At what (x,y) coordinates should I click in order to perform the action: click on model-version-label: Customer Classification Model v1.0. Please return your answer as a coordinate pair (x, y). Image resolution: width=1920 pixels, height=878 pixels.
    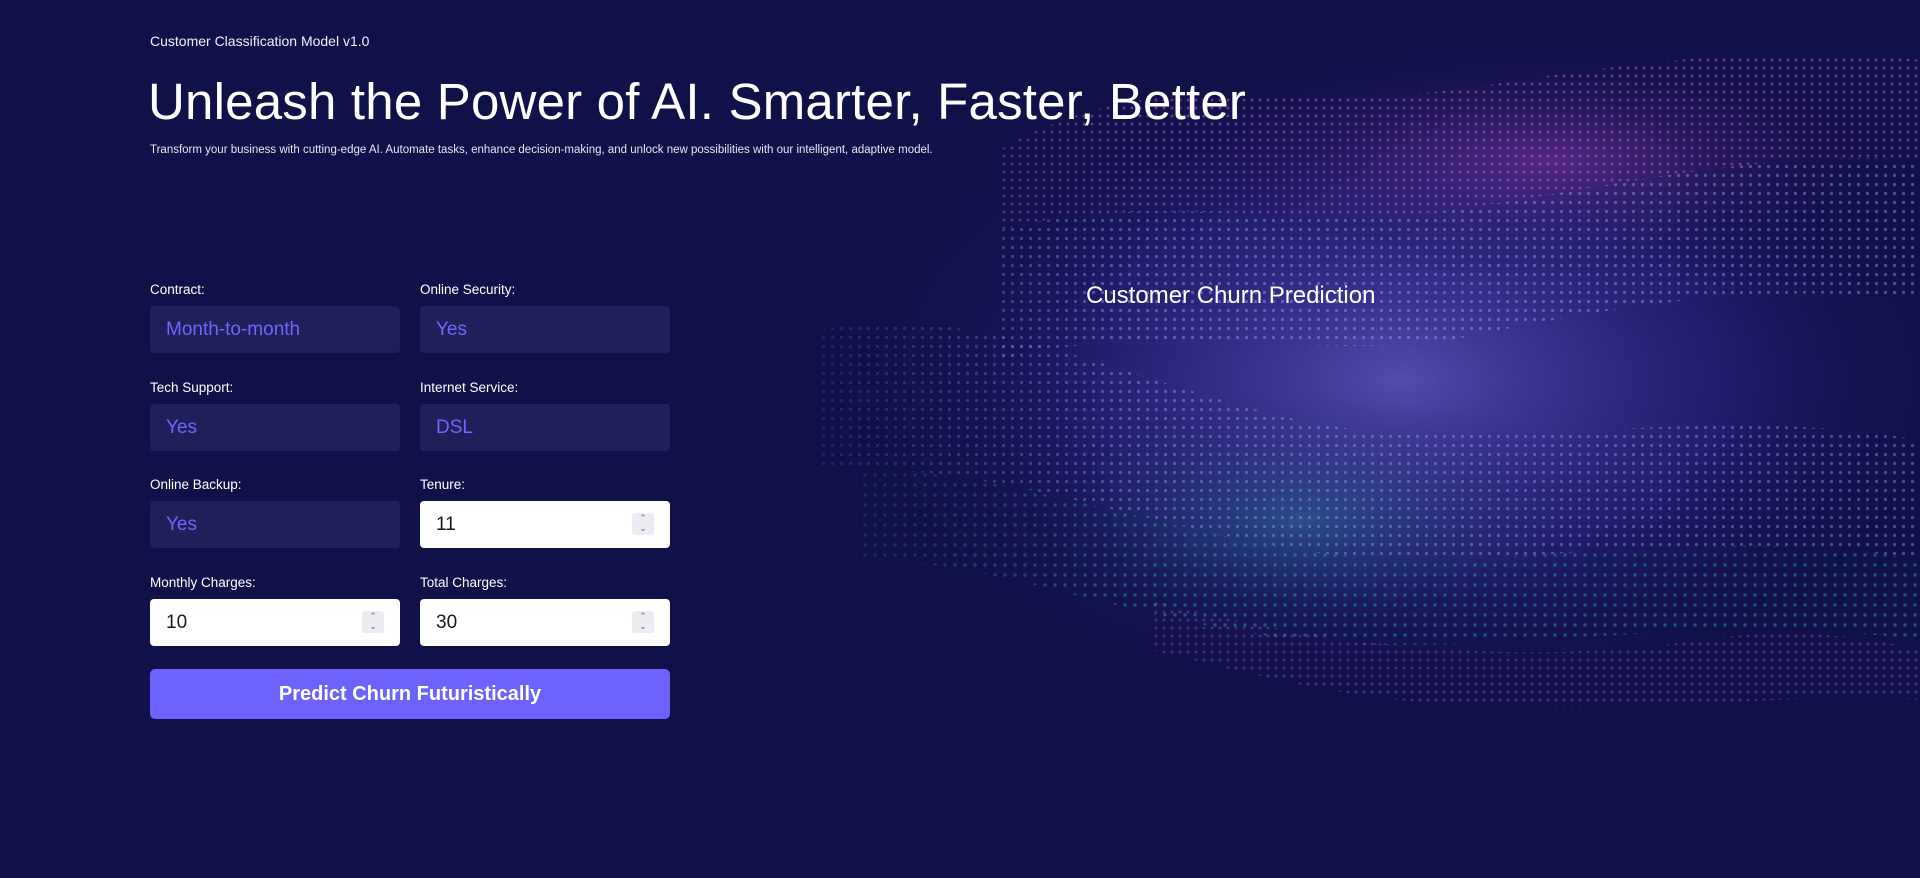
    Looking at the image, I should click on (260, 41).